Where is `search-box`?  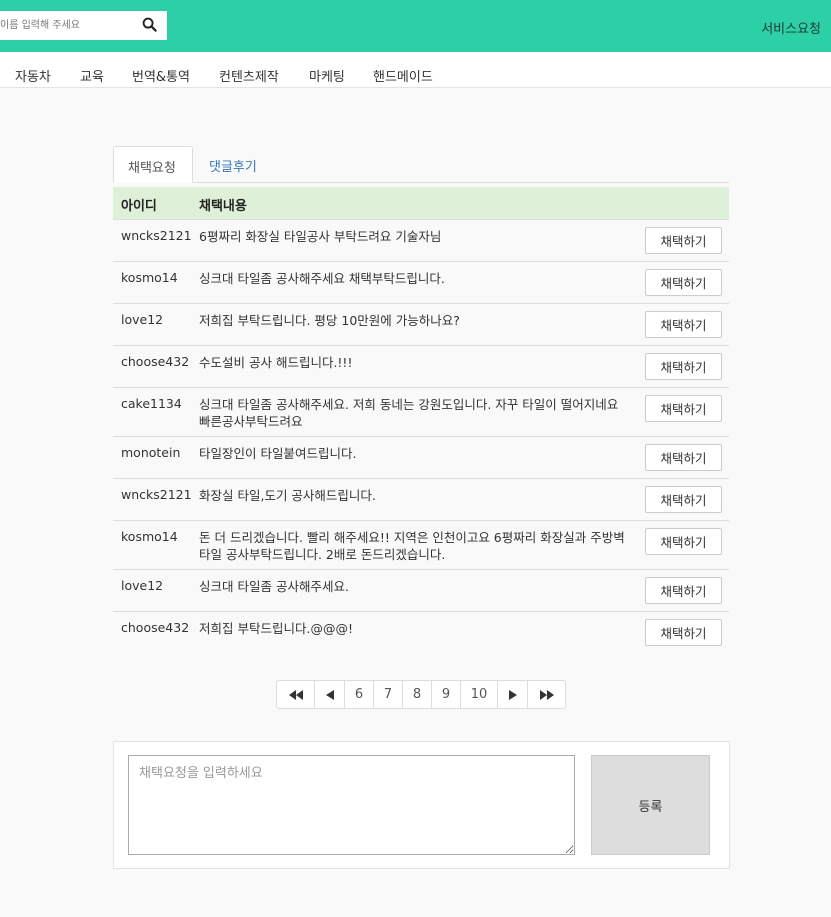 search-box is located at coordinates (83, 25).